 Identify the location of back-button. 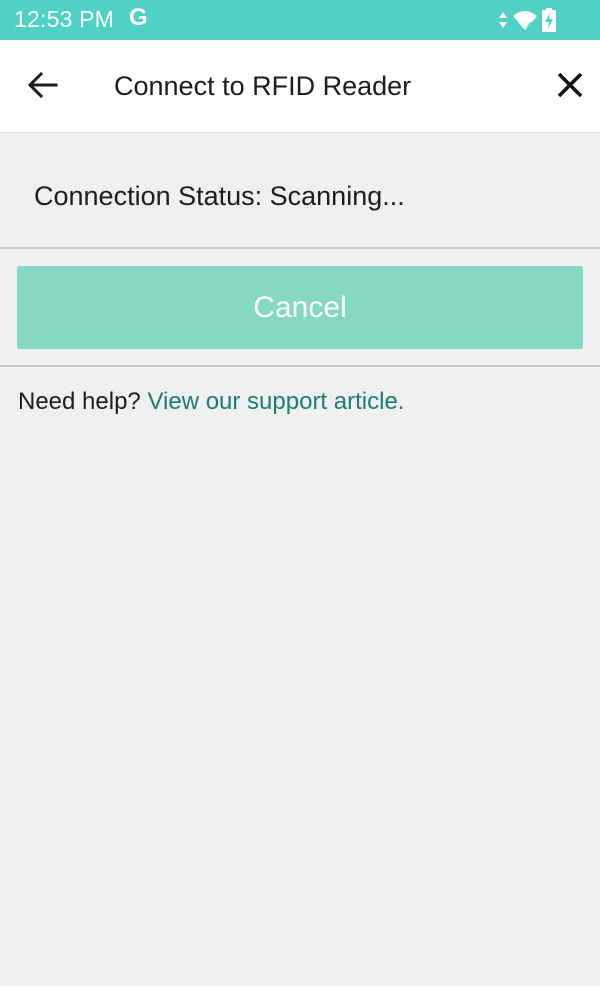
(43, 87).